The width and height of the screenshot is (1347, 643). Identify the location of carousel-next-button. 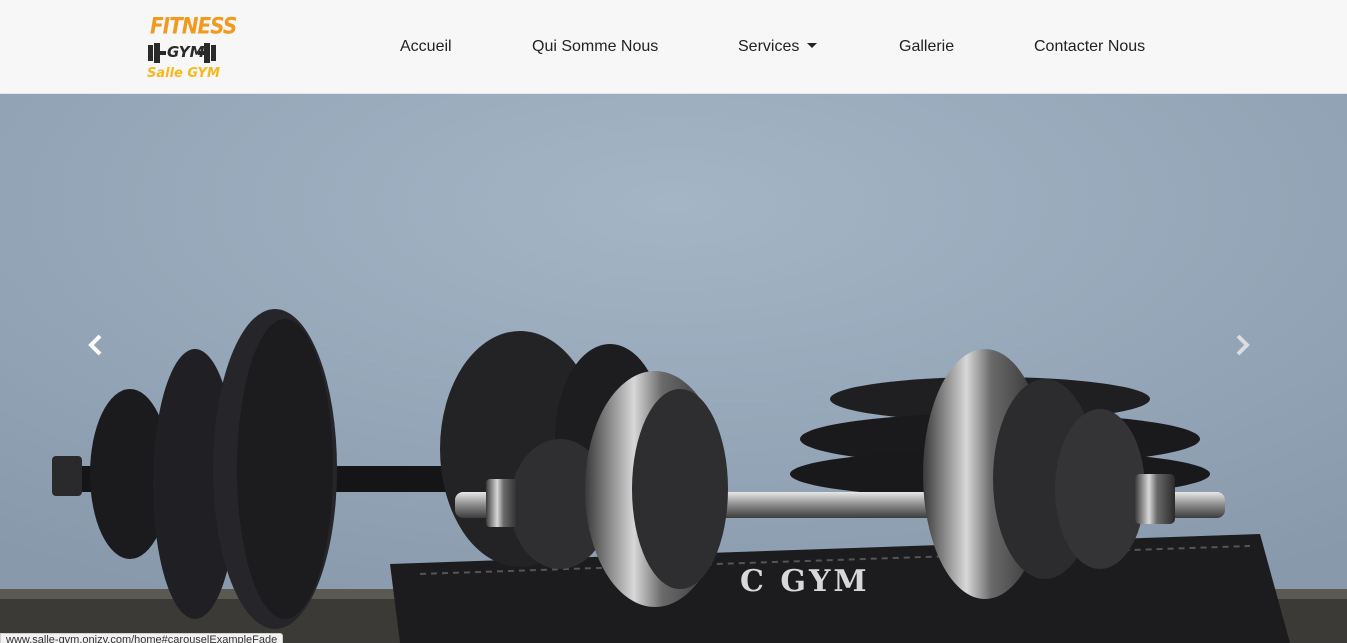
(1242, 345).